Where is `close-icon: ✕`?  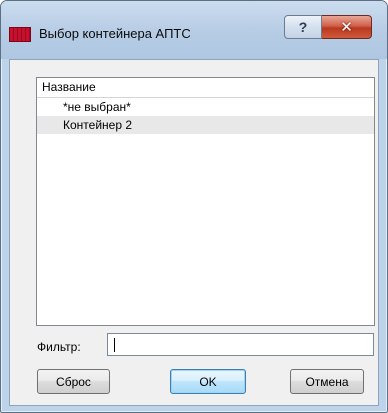
close-icon: ✕ is located at coordinates (346, 27).